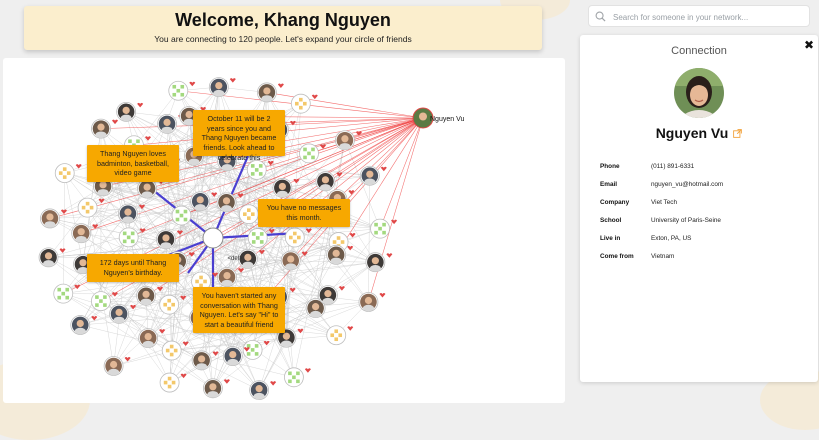 The height and width of the screenshot is (440, 819). Describe the element at coordinates (662, 256) in the screenshot. I see `detail-value: Vietnam` at that location.